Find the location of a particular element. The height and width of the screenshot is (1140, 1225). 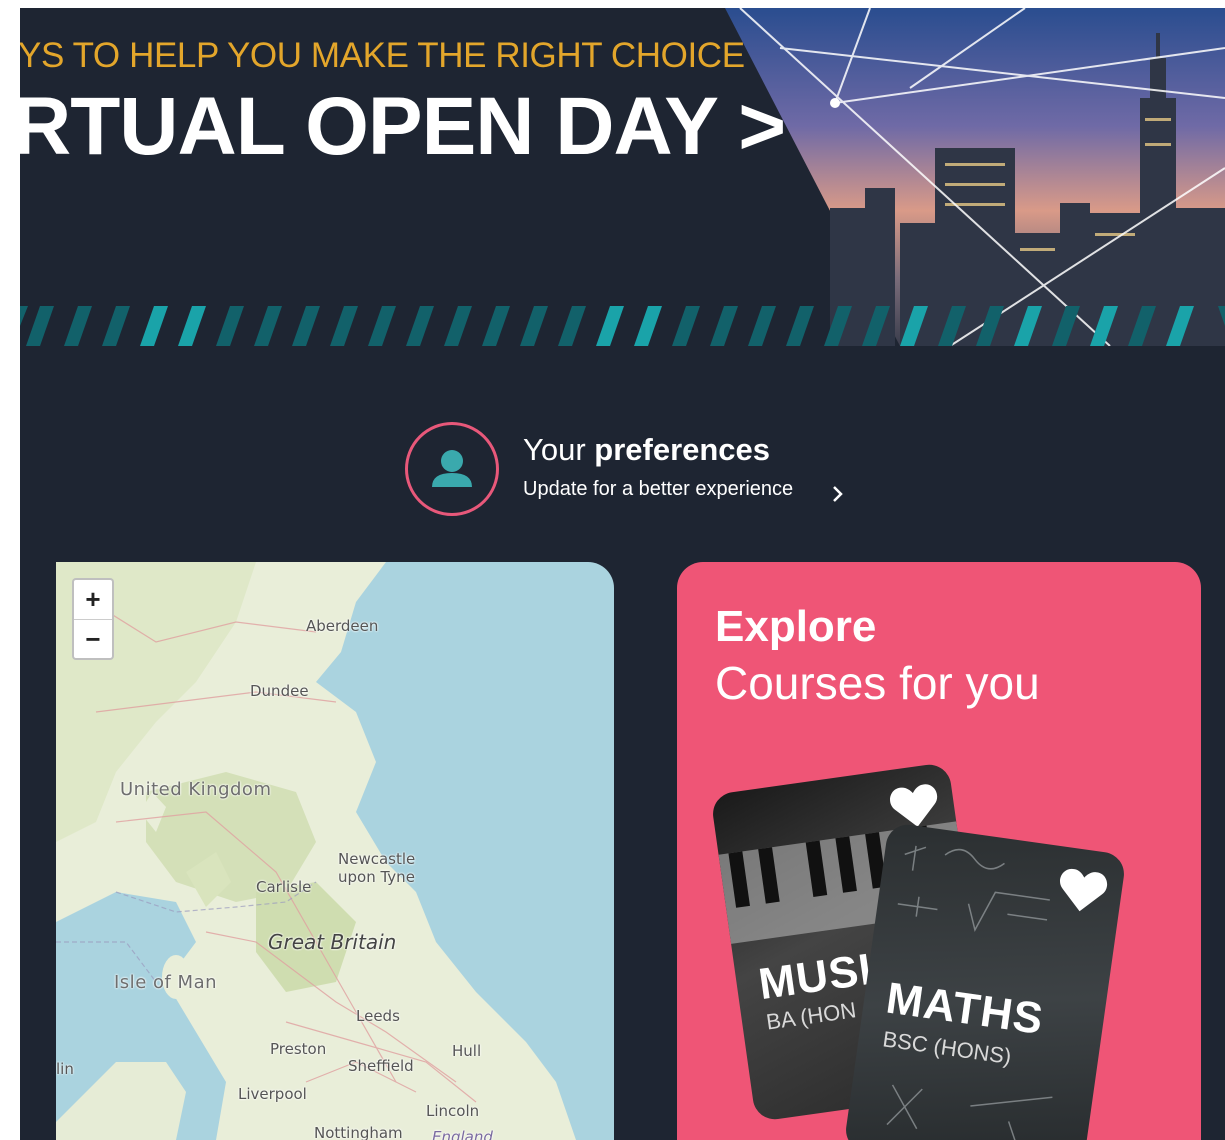

zoom-in-button: + is located at coordinates (93, 599).